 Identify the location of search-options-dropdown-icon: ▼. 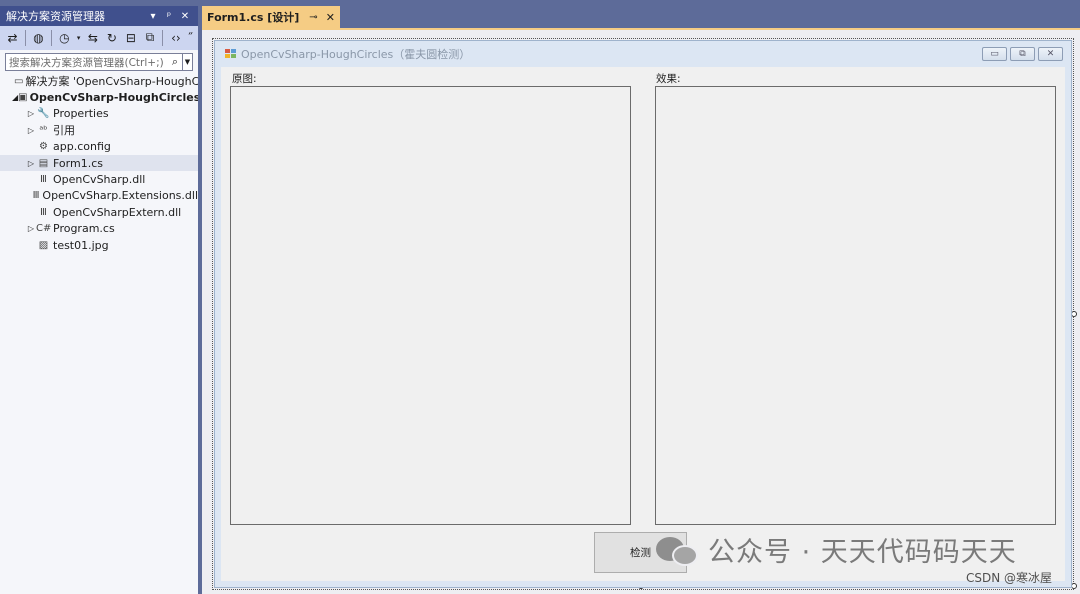
(187, 62).